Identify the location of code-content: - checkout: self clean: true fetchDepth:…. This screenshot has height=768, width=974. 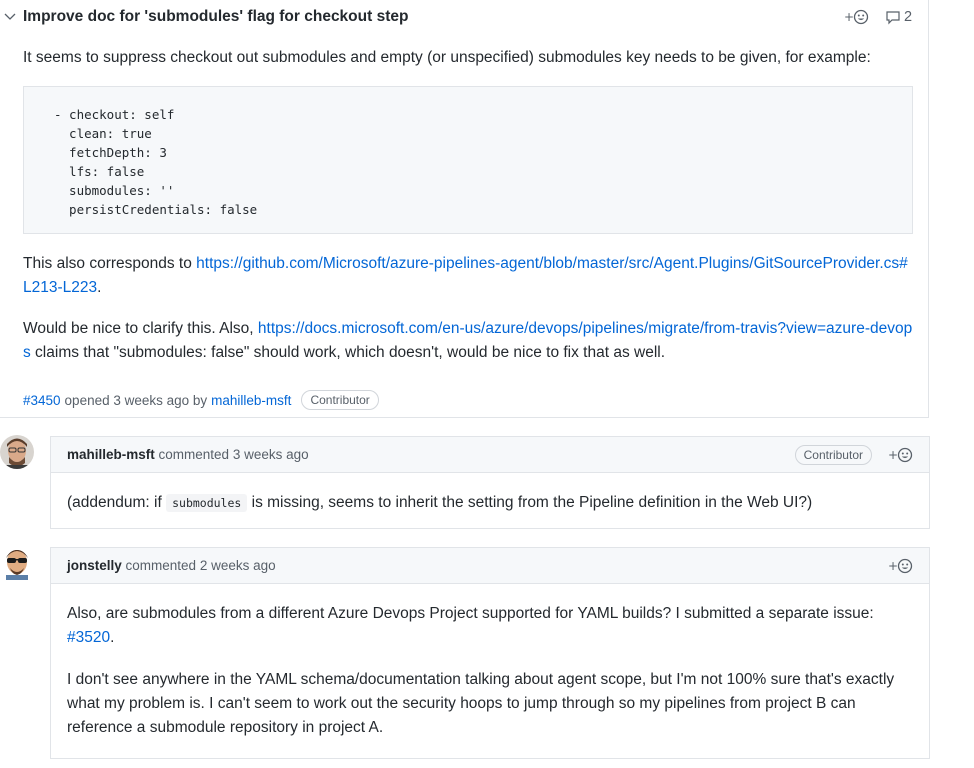
(156, 162).